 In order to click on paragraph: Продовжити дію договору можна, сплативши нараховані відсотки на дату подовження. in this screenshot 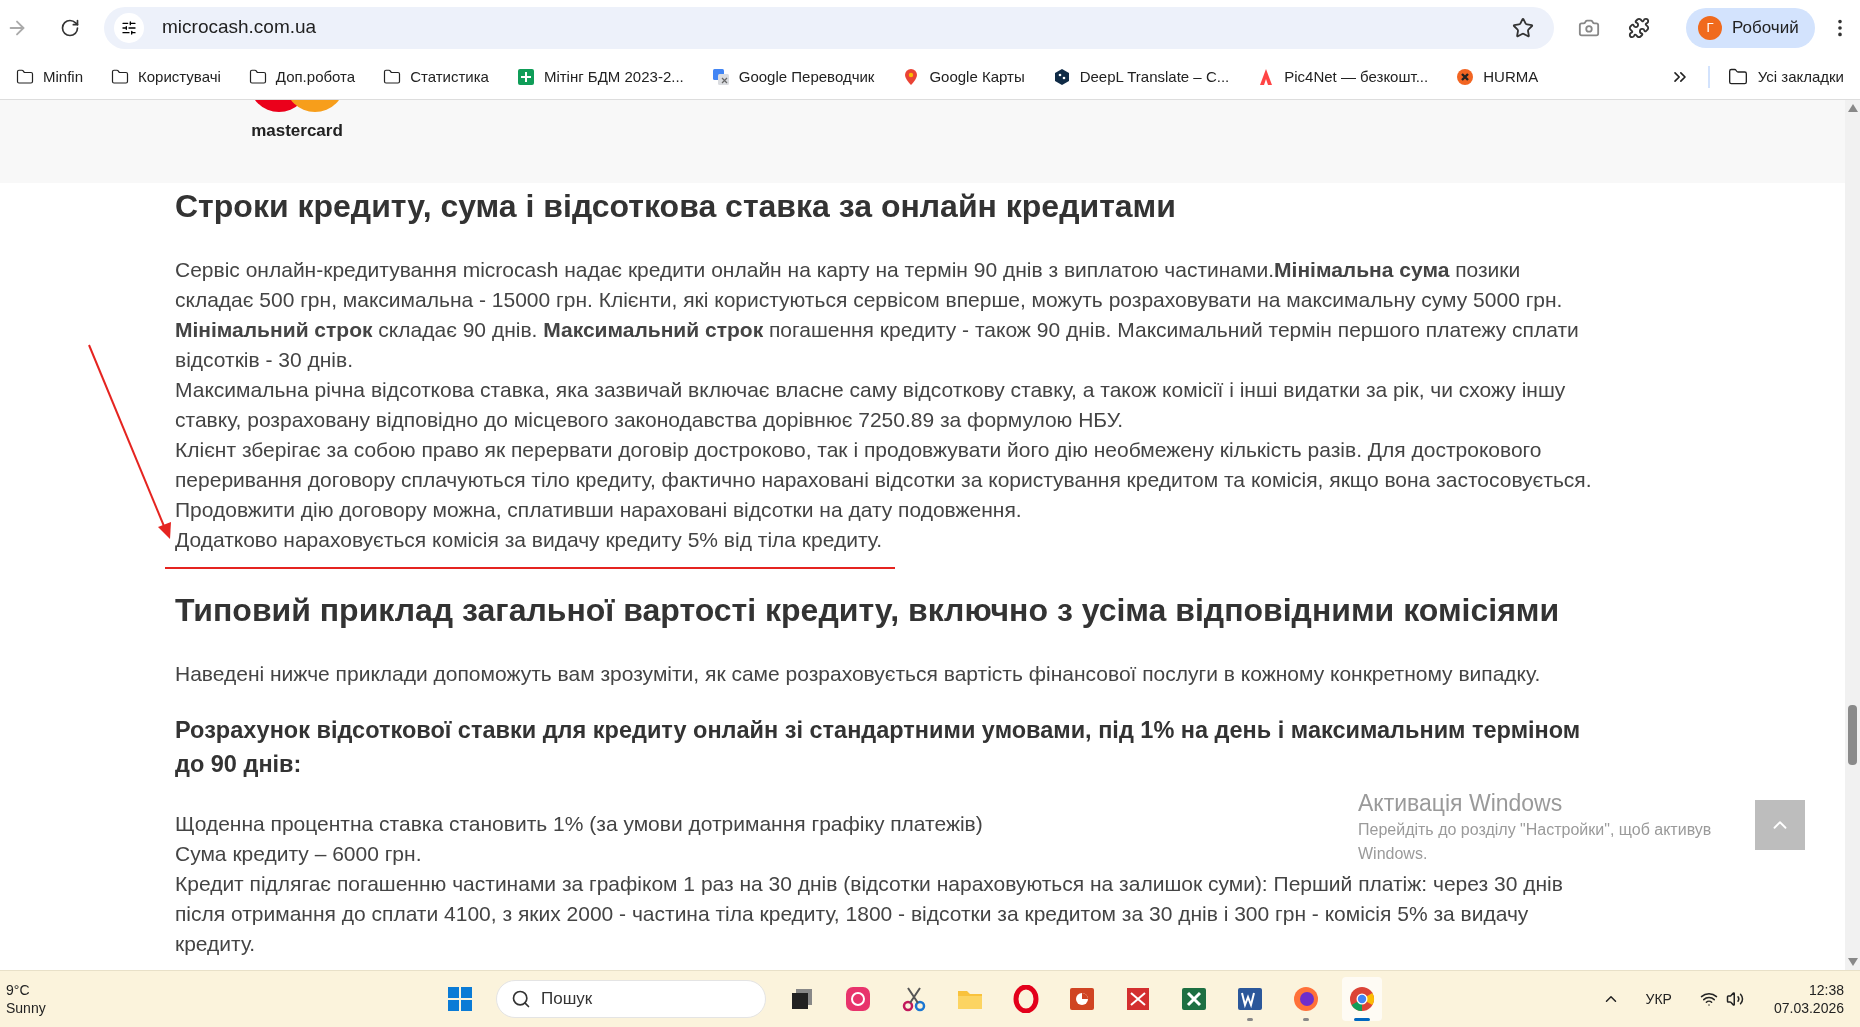, I will do `click(598, 510)`.